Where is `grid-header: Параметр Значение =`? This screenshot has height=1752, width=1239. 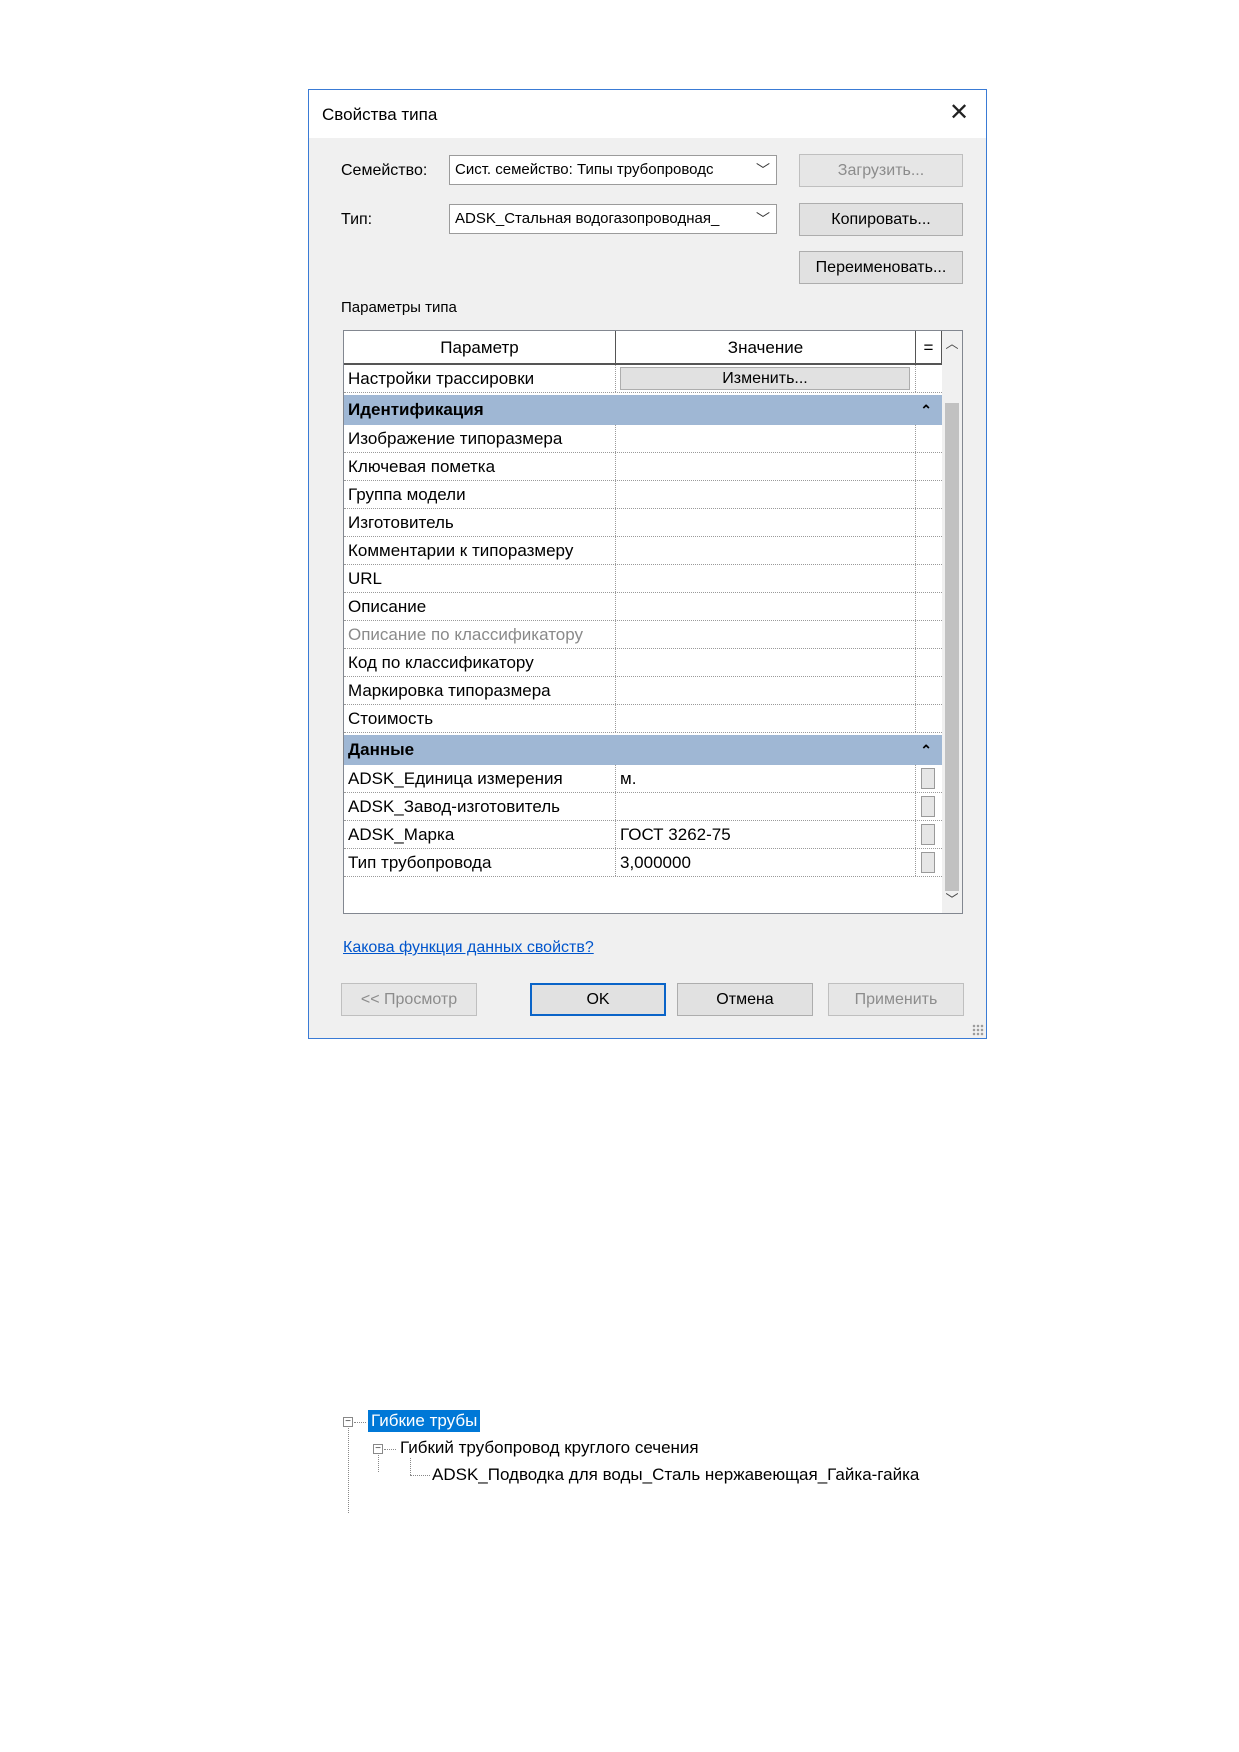 grid-header: Параметр Значение = is located at coordinates (643, 348).